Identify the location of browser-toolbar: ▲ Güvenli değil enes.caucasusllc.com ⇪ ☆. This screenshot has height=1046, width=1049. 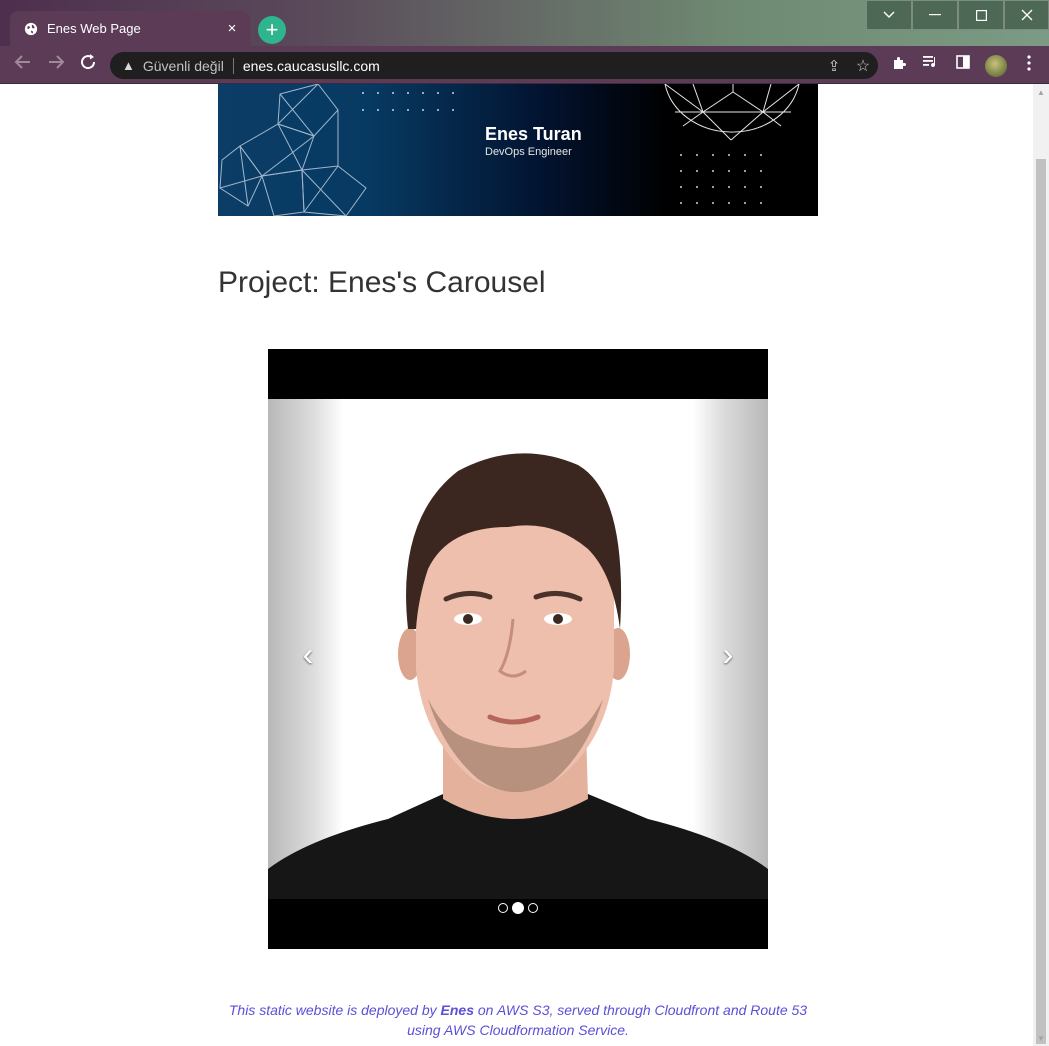
(524, 65).